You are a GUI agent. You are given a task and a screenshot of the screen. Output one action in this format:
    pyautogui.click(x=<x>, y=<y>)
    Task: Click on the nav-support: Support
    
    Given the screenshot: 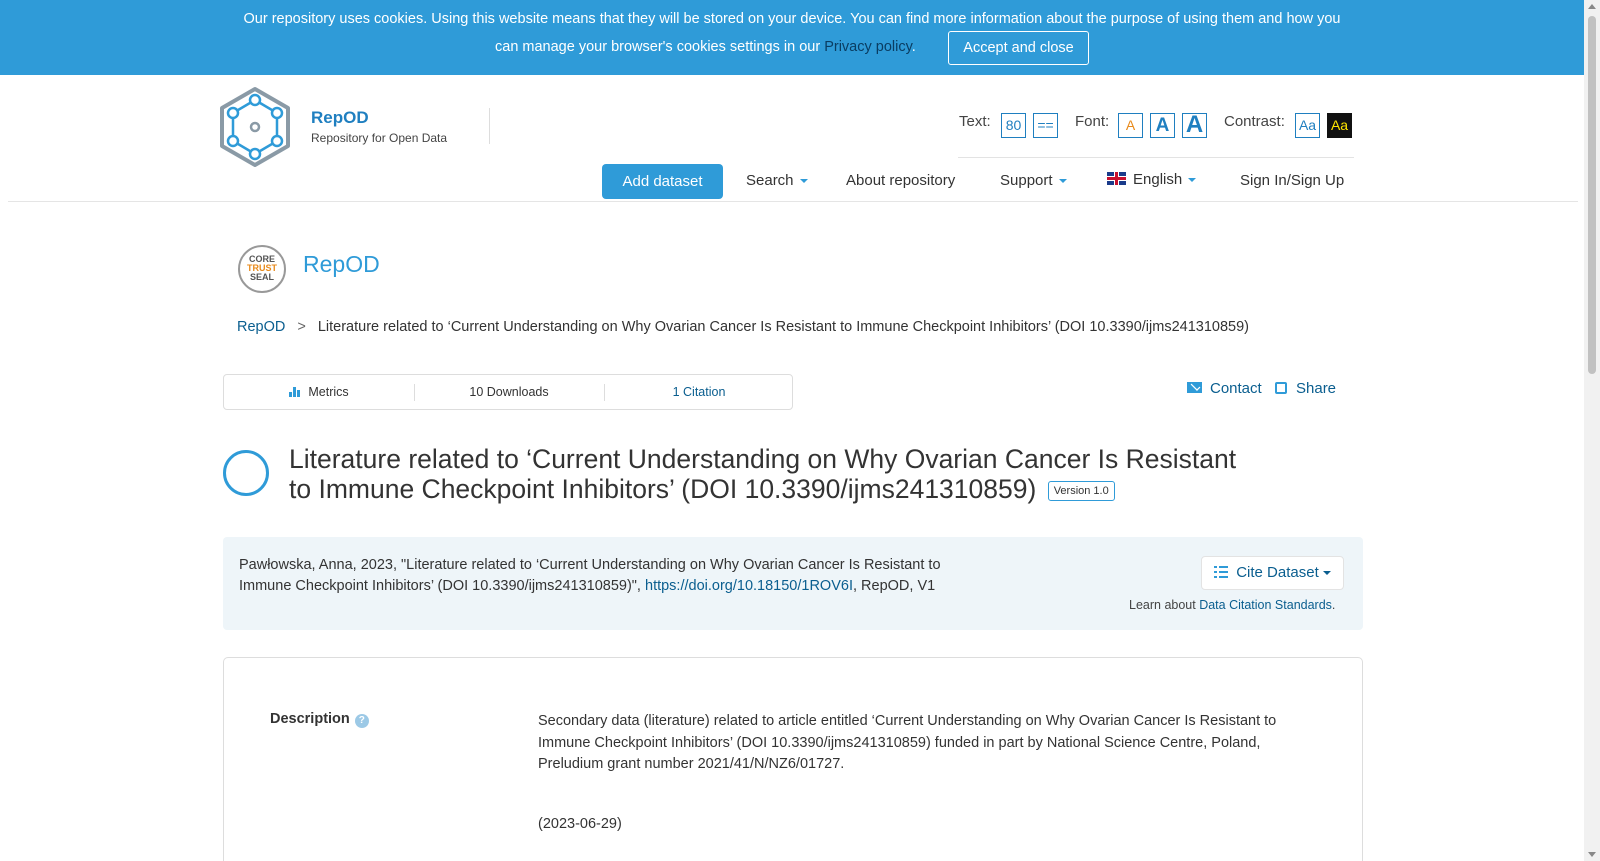 What is the action you would take?
    pyautogui.click(x=1033, y=180)
    